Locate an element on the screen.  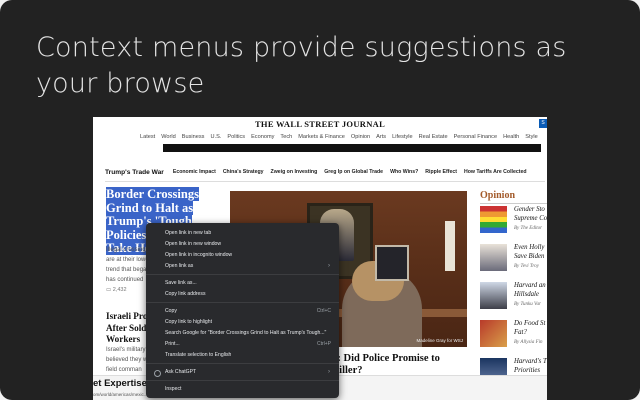
site-masthead: THE WALL STREET JOURNAL is located at coordinates (320, 124).